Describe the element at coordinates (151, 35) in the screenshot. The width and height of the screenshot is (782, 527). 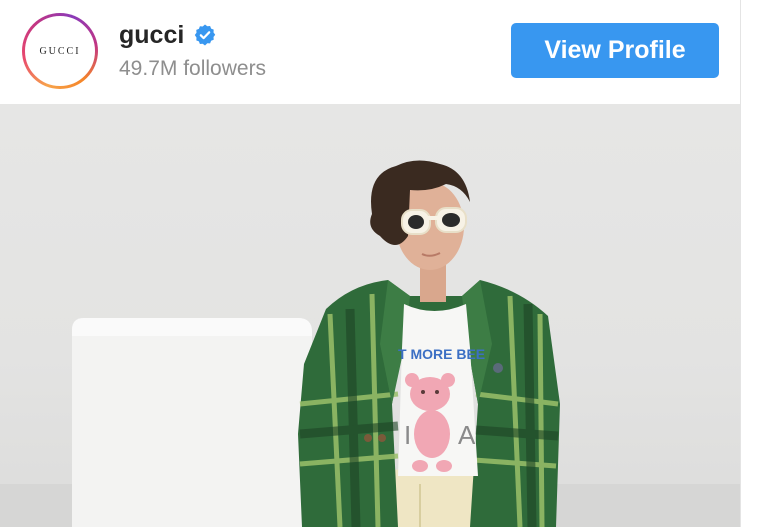
I see `username: gucci` at that location.